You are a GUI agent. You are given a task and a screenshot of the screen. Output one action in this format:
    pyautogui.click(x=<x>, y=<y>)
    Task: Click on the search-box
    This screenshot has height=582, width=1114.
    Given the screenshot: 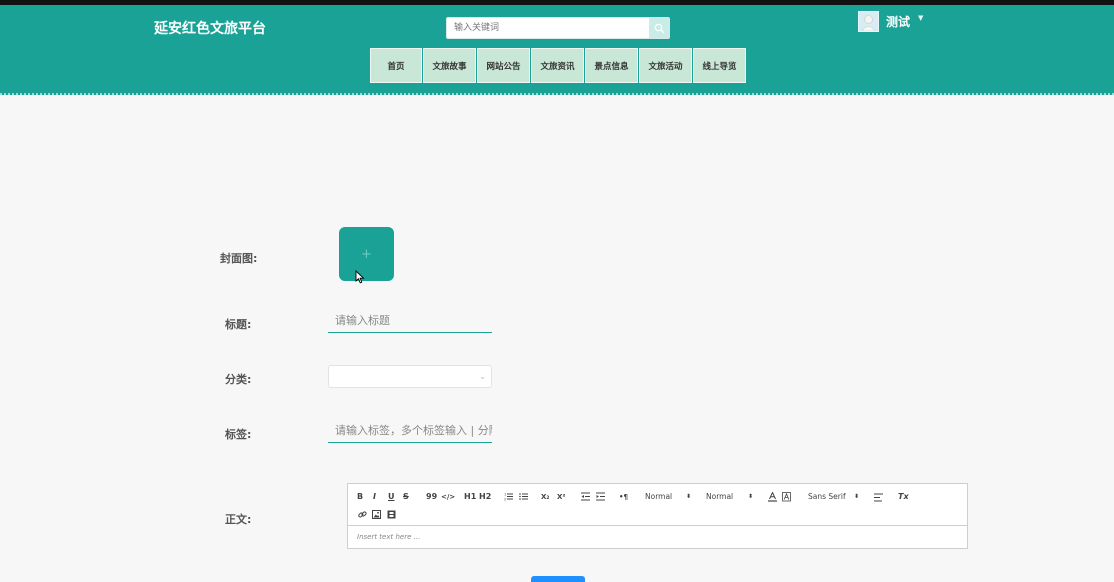 What is the action you would take?
    pyautogui.click(x=558, y=28)
    